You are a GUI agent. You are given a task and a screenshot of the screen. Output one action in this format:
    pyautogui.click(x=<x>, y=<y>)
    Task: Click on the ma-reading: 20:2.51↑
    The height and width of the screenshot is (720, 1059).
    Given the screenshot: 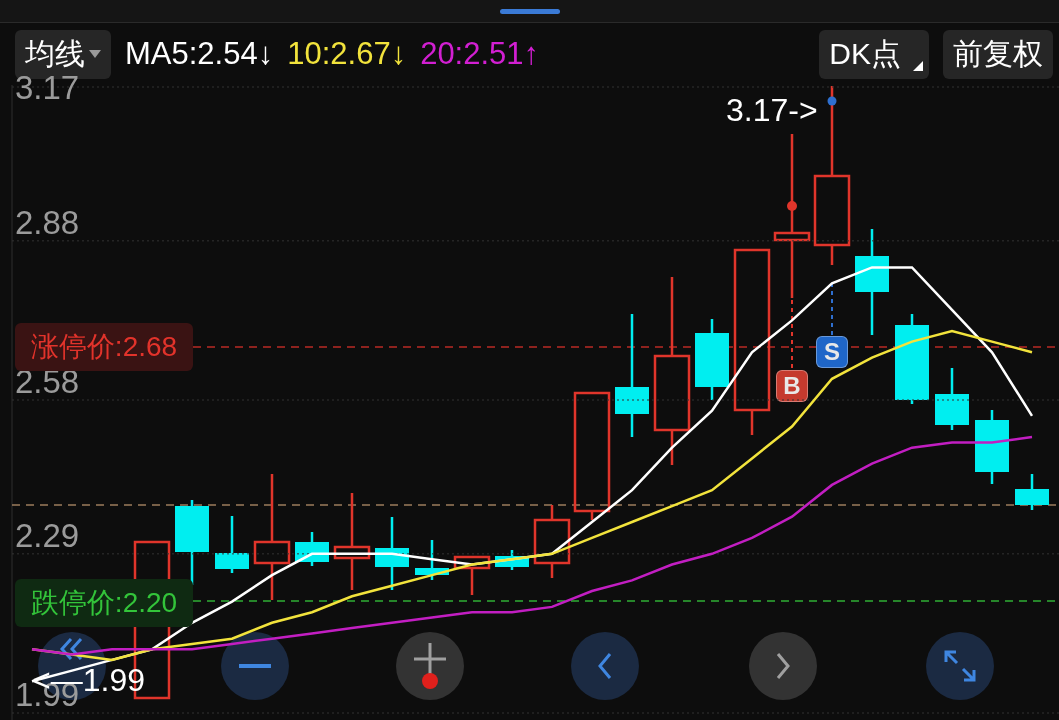 What is the action you would take?
    pyautogui.click(x=480, y=54)
    